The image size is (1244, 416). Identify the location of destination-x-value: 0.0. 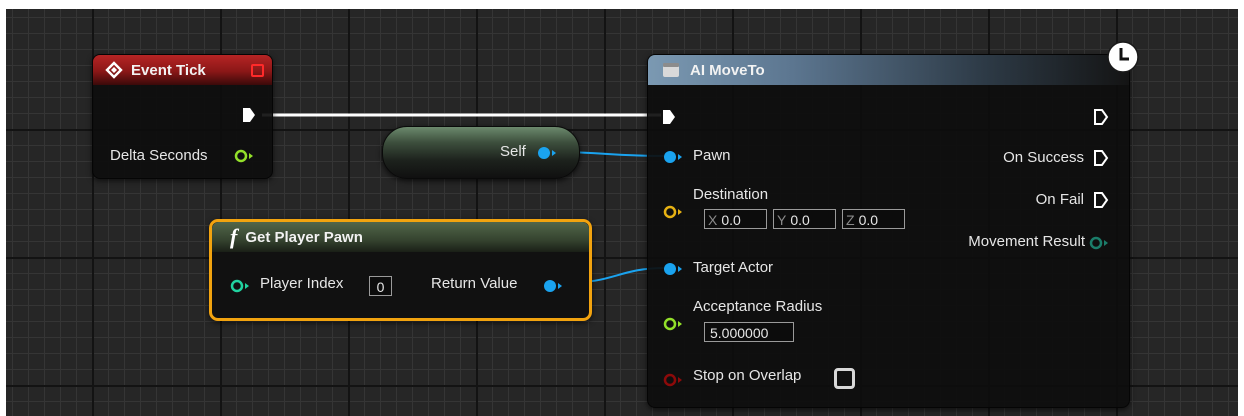
(731, 220).